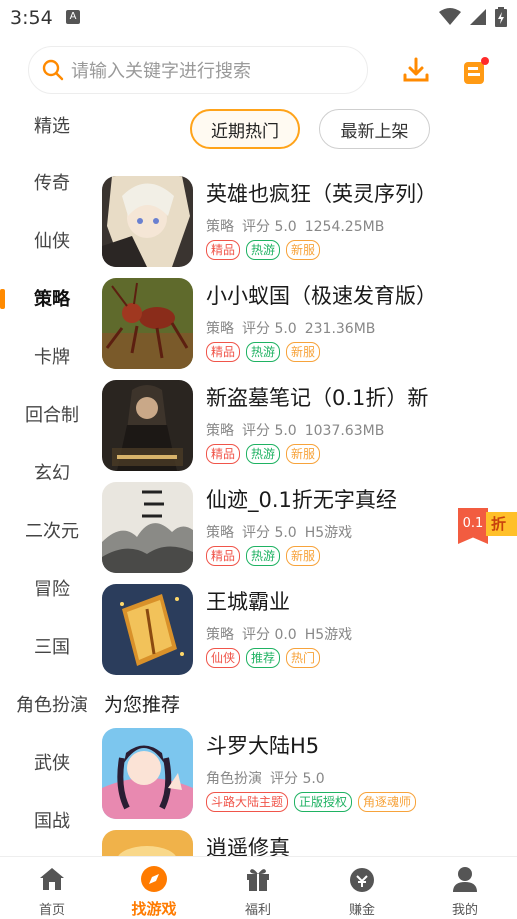 Image resolution: width=517 pixels, height=919 pixels. What do you see at coordinates (52, 298) in the screenshot?
I see `sidebar-item-strategy: 策略` at bounding box center [52, 298].